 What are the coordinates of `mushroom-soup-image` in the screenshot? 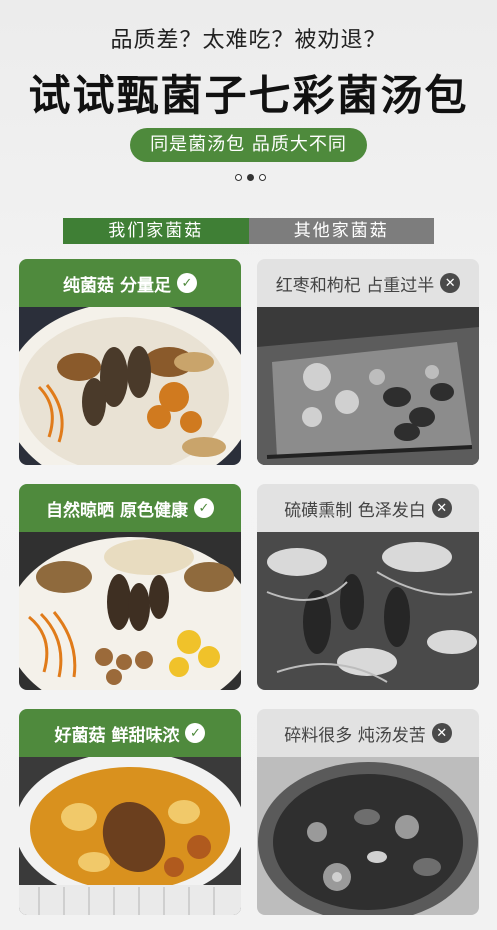 It's located at (130, 836).